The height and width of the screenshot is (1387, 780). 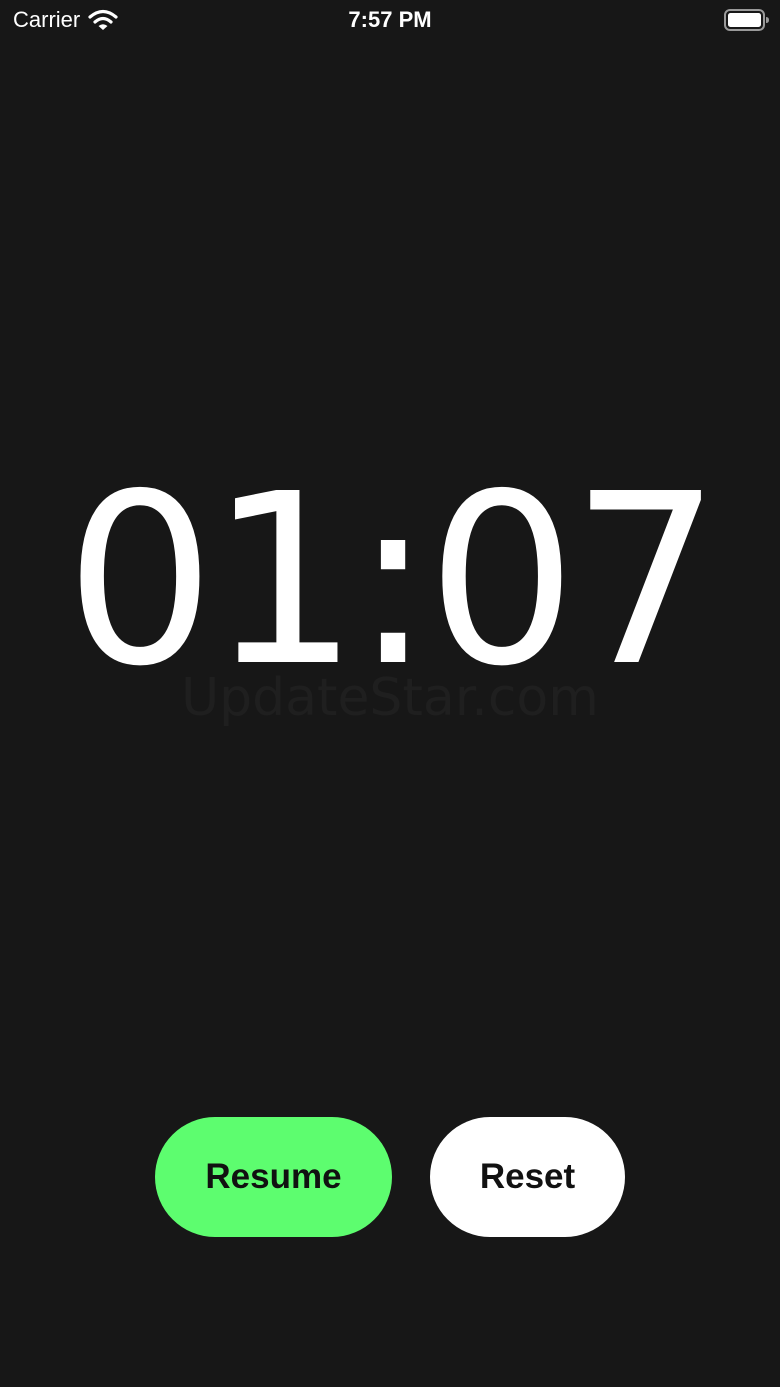 What do you see at coordinates (273, 1177) in the screenshot?
I see `resume-button: Resume` at bounding box center [273, 1177].